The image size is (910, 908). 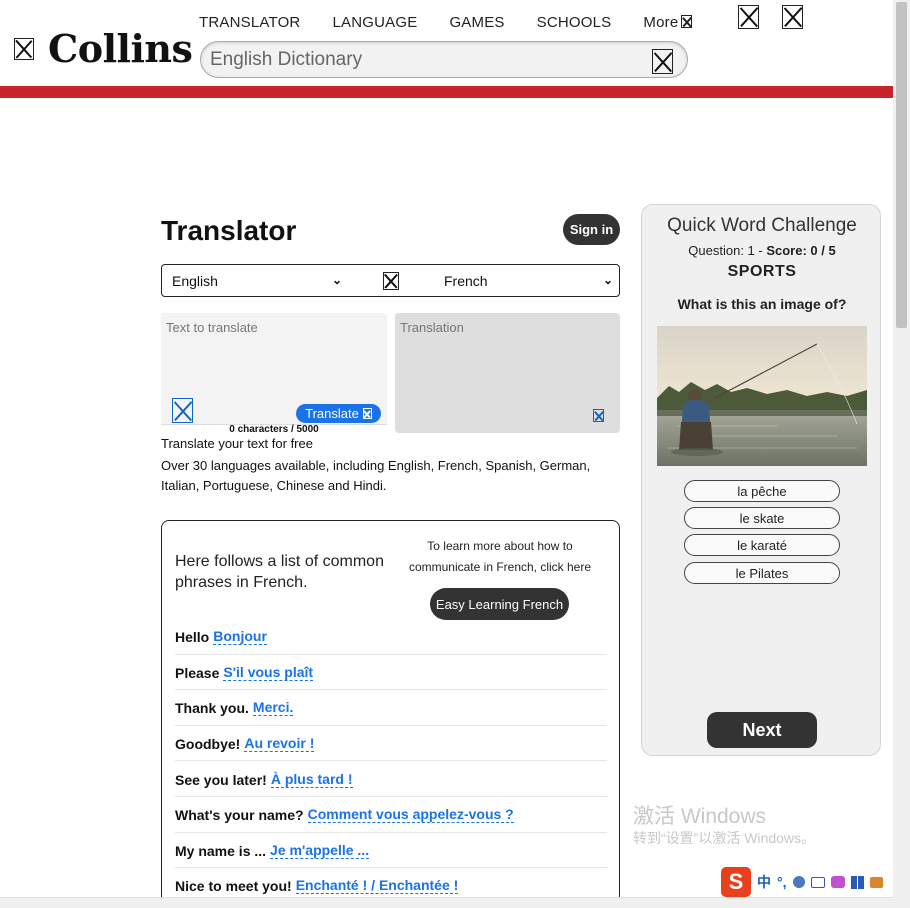 I want to click on translate-button: Translate, so click(x=338, y=413).